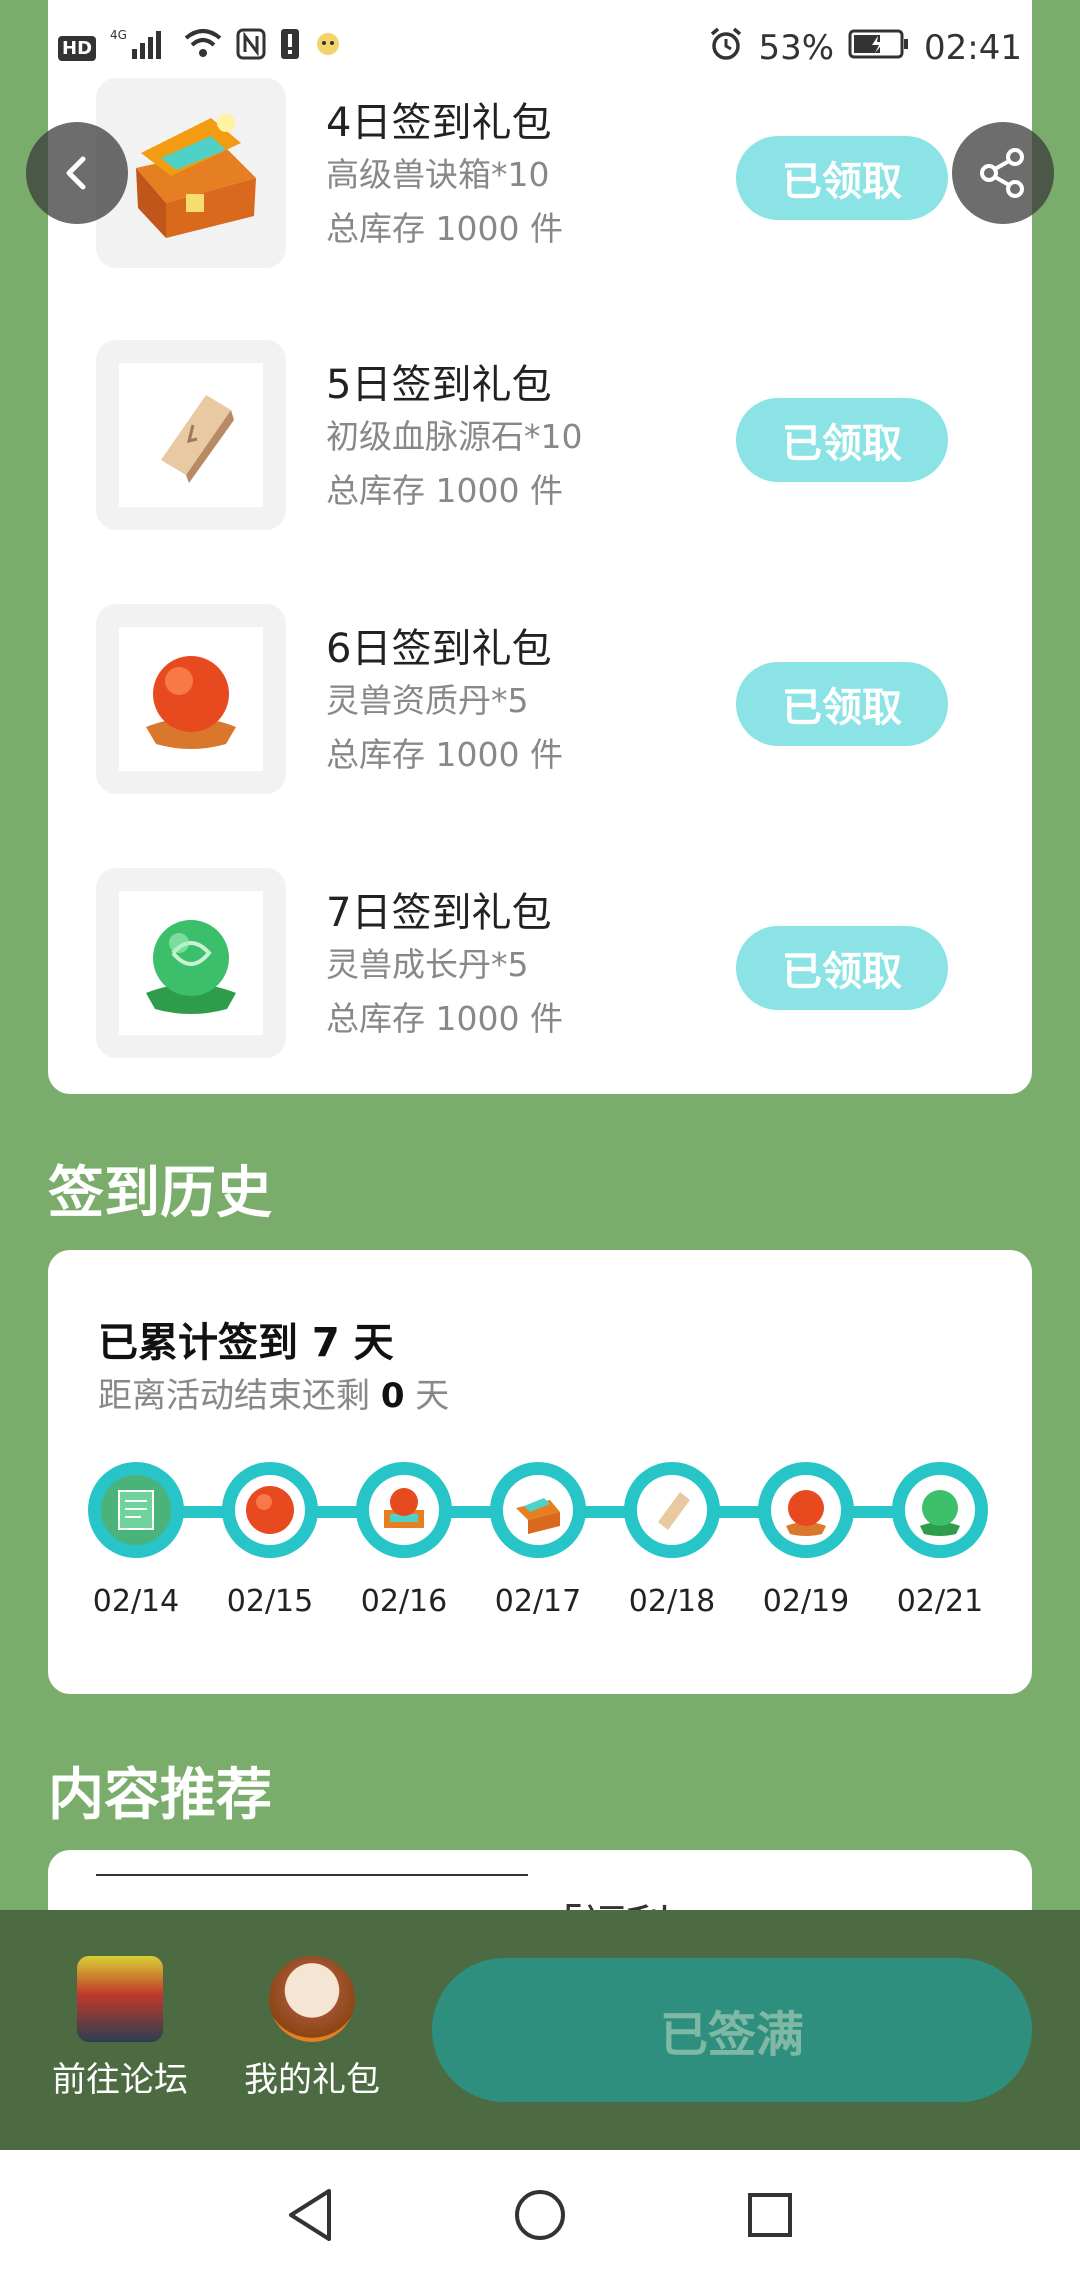 This screenshot has height=2280, width=1080. Describe the element at coordinates (796, 48) in the screenshot. I see `battery-percent: 53%` at that location.